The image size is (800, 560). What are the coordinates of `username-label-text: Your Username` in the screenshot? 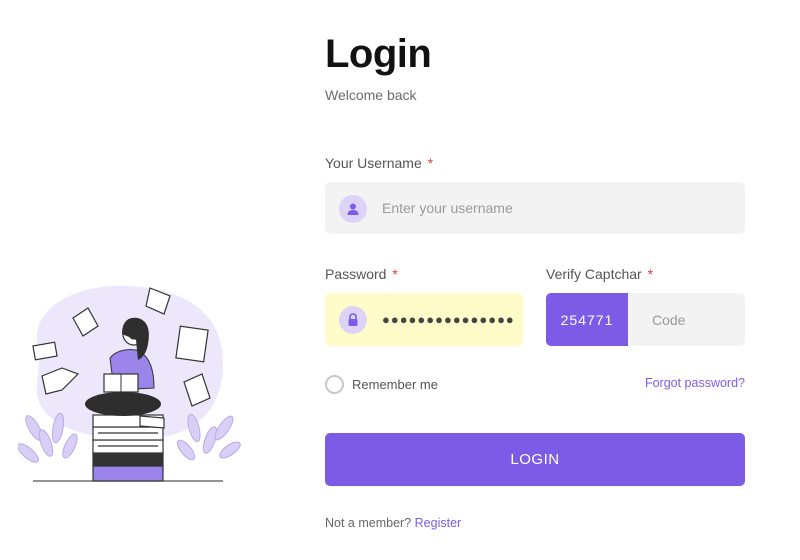 It's located at (373, 163).